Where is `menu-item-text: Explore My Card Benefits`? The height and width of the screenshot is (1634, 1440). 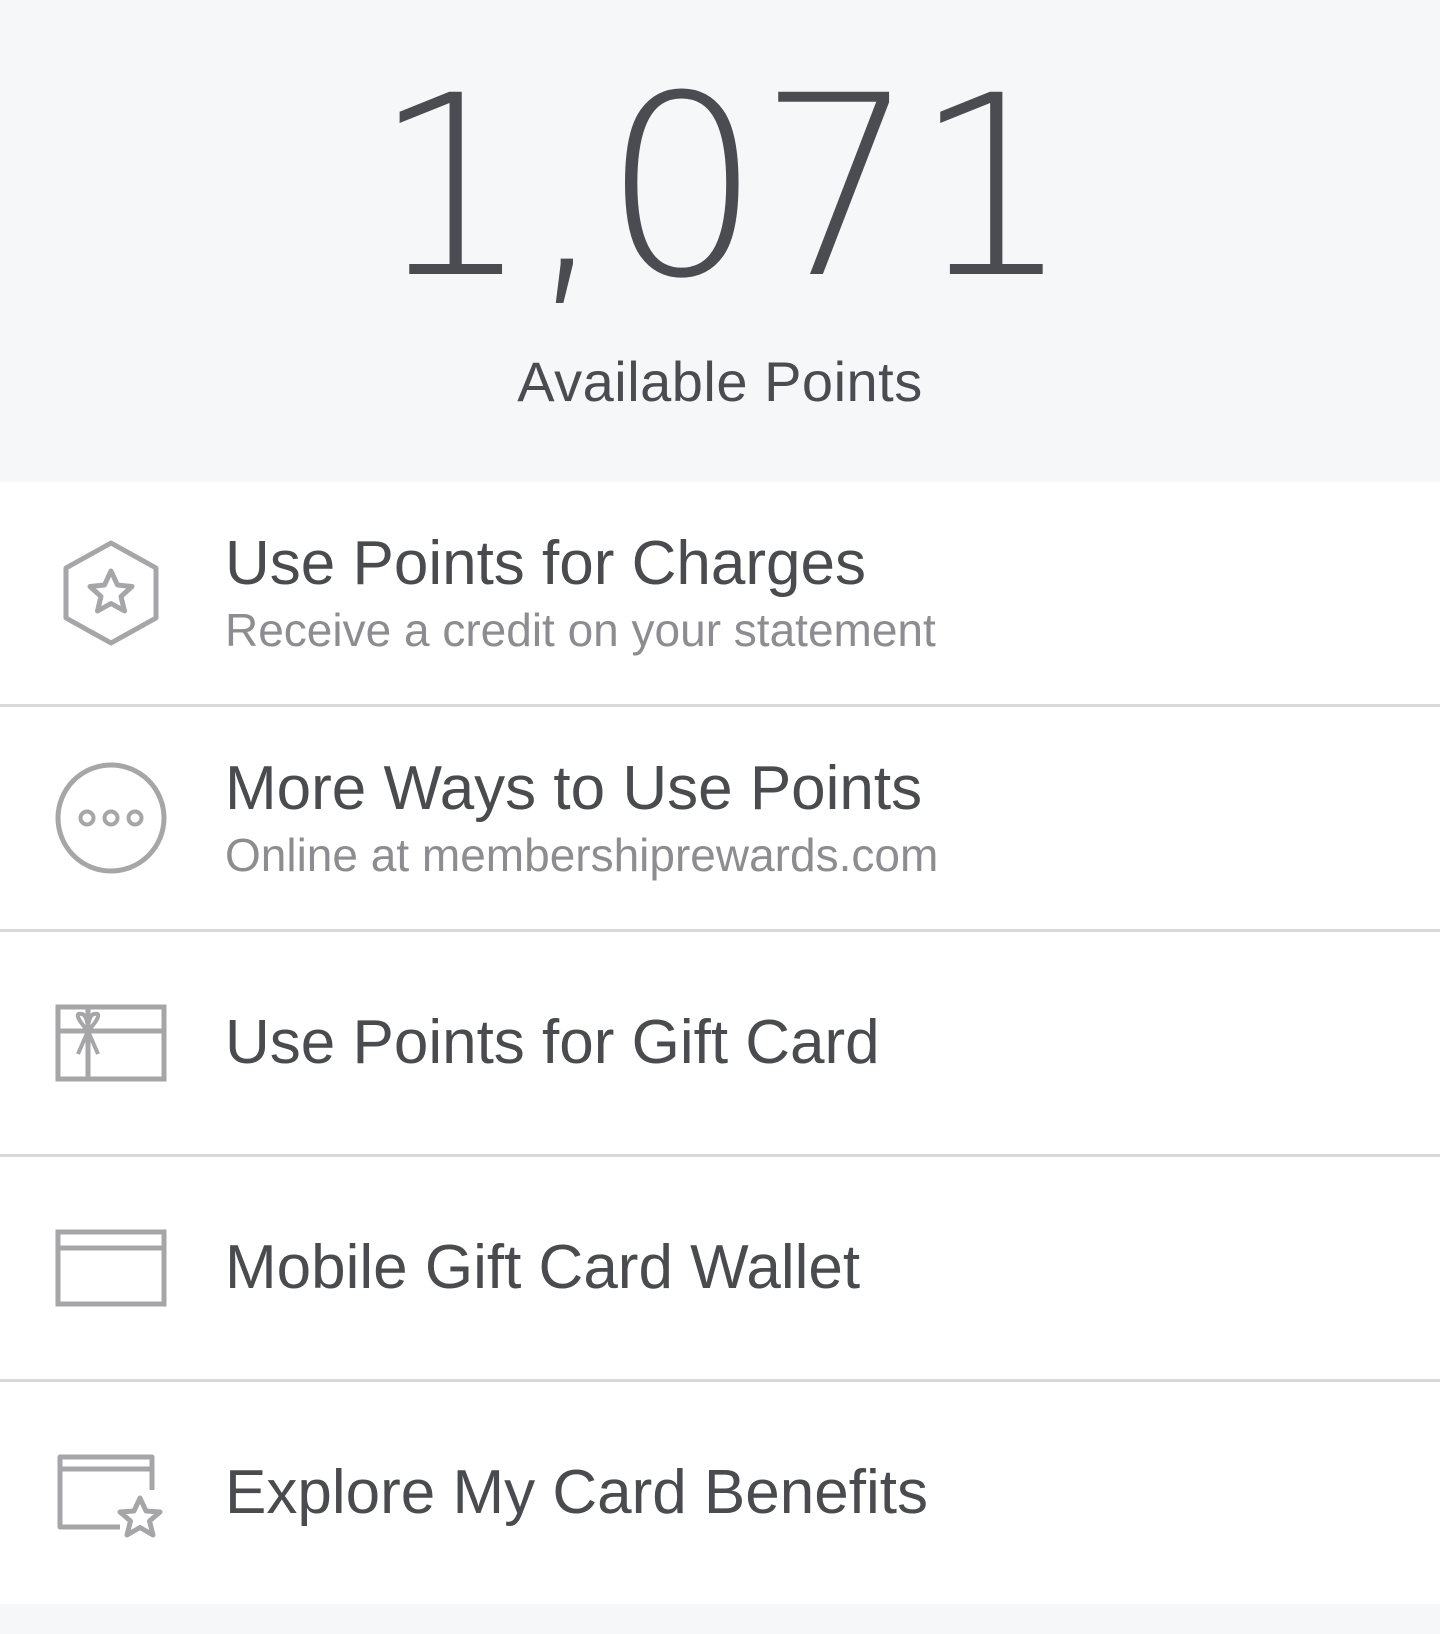
menu-item-text: Explore My Card Benefits is located at coordinates (812, 1493).